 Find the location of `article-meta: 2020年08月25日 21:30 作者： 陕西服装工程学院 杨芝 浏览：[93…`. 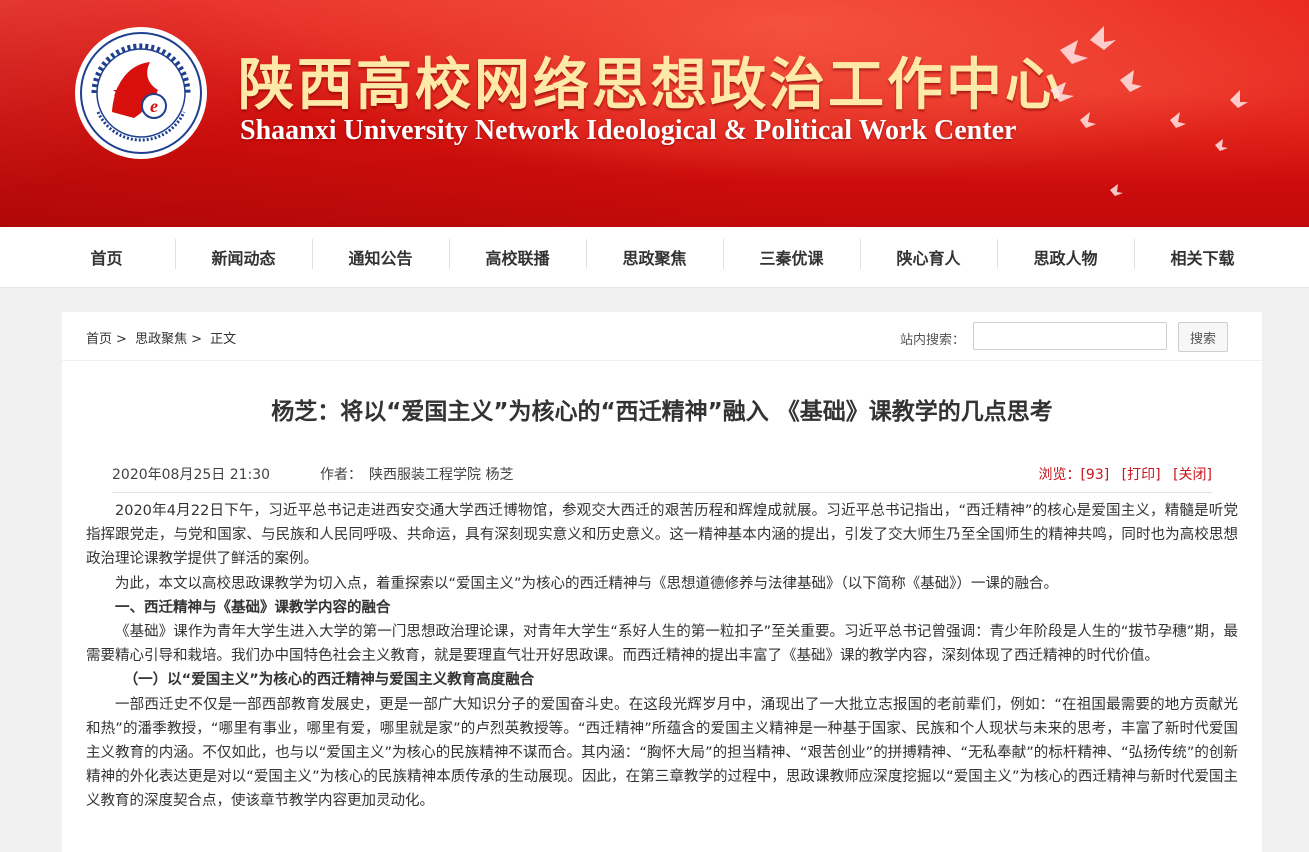

article-meta: 2020年08月25日 21:30 作者： 陕西服装工程学院 杨芝 浏览：[93… is located at coordinates (662, 472).